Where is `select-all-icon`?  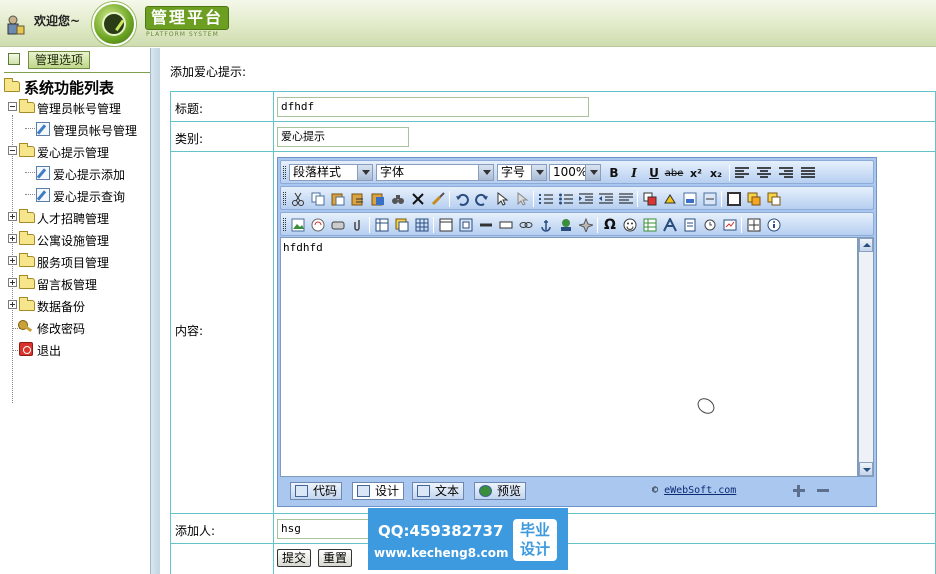 select-all-icon is located at coordinates (502, 199).